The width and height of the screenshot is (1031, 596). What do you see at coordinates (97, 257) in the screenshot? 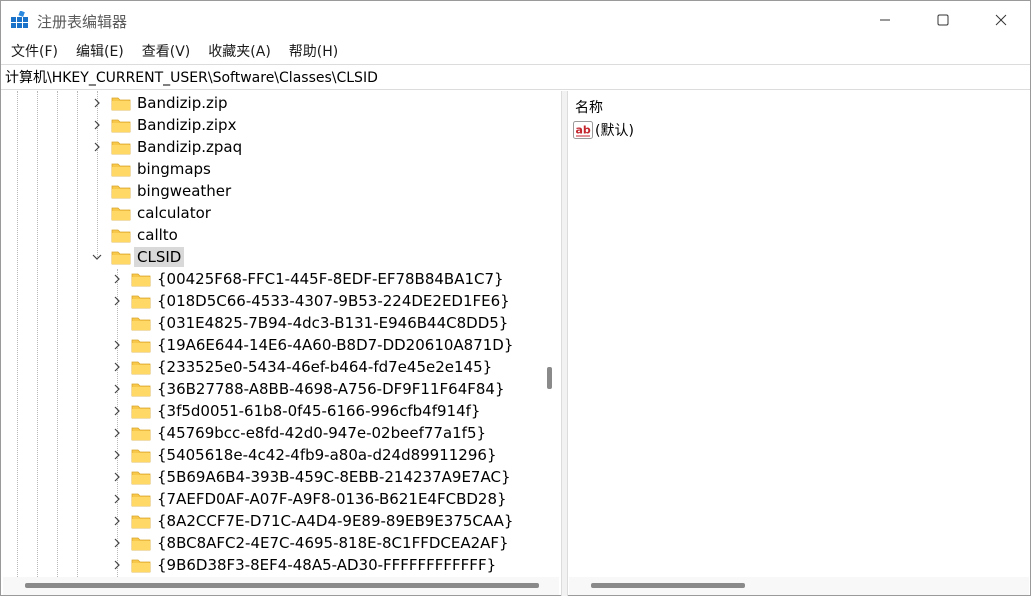
I see `chevron-down-icon` at bounding box center [97, 257].